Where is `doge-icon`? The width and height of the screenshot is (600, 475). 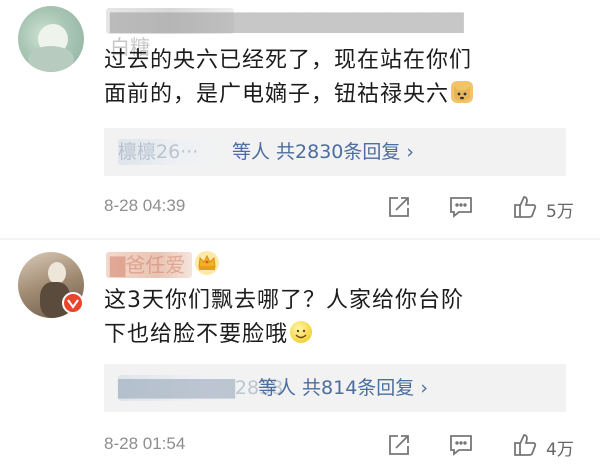
doge-icon is located at coordinates (462, 92).